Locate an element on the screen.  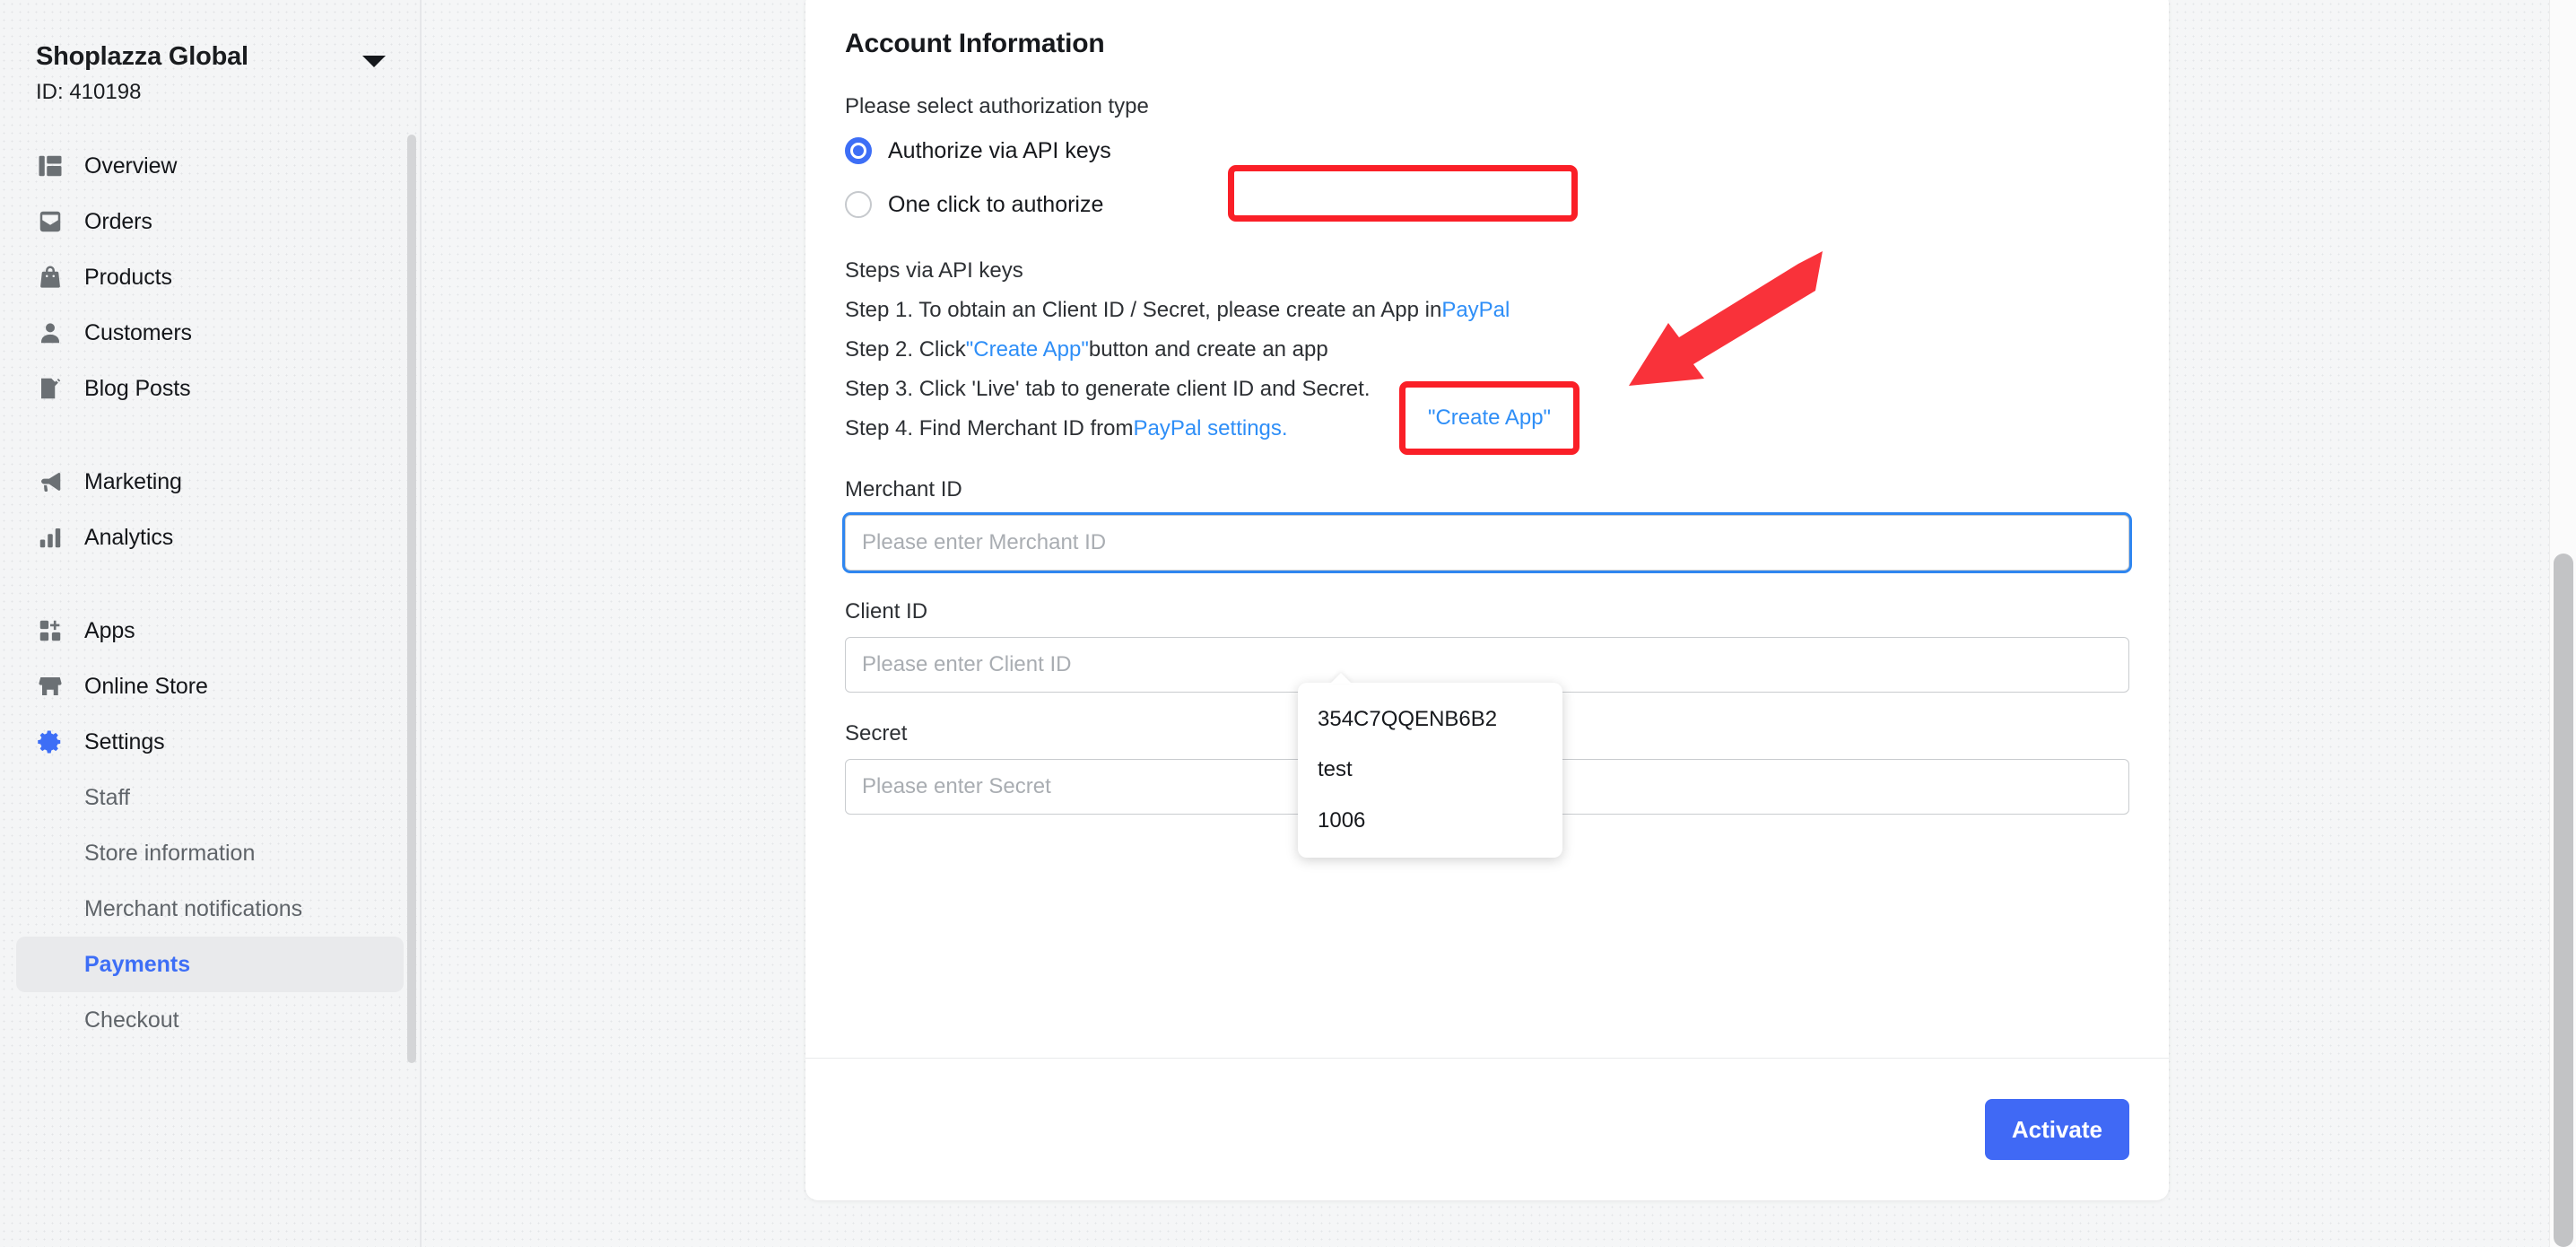
suggestion-item: test is located at coordinates (1430, 771).